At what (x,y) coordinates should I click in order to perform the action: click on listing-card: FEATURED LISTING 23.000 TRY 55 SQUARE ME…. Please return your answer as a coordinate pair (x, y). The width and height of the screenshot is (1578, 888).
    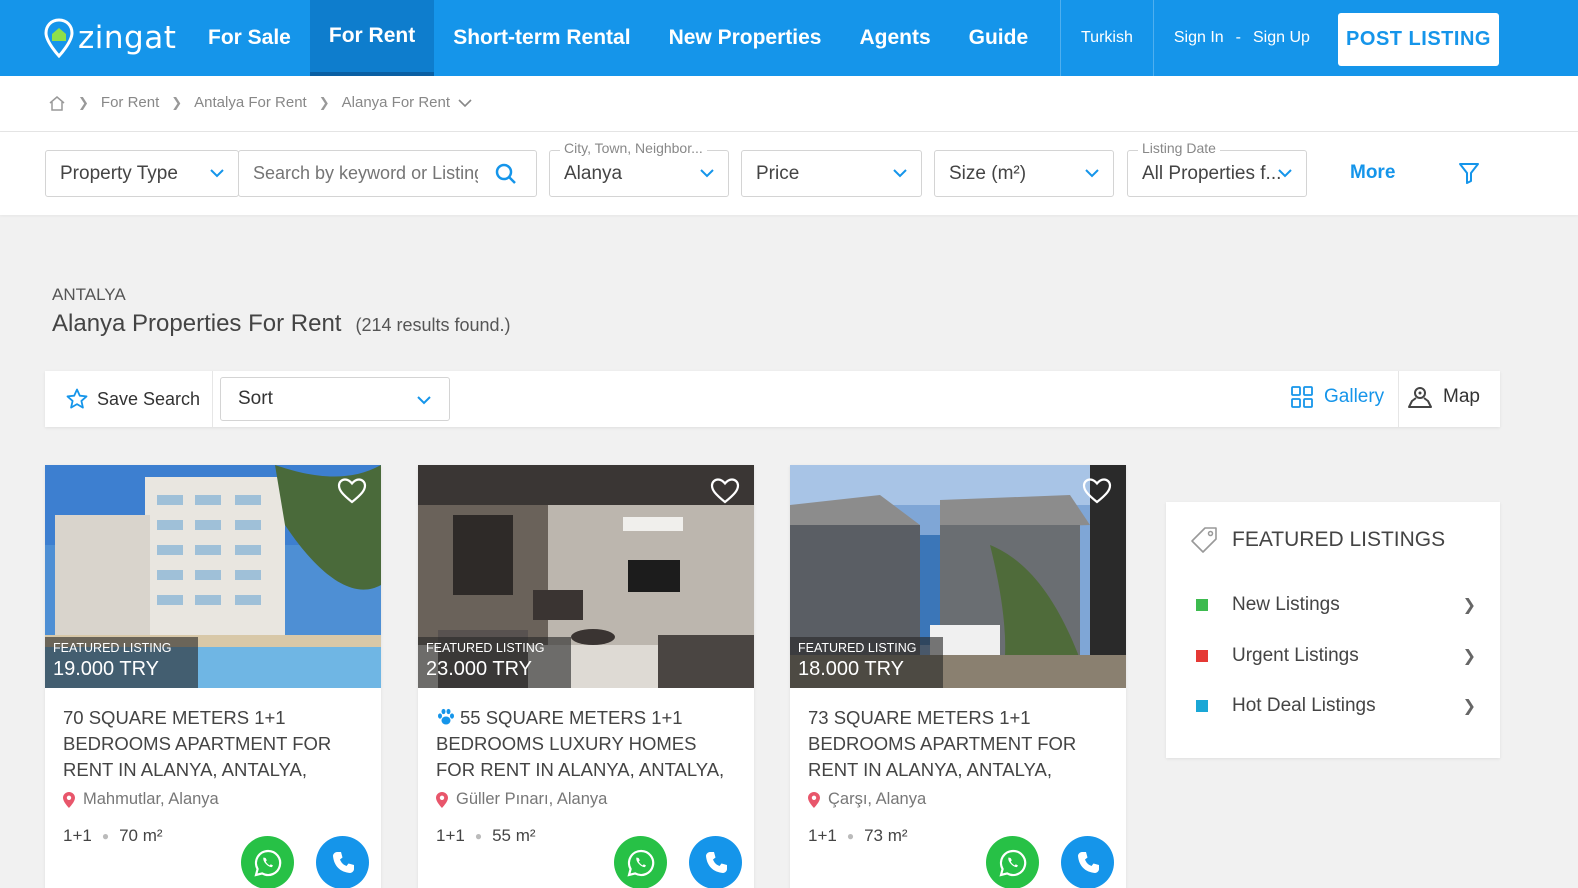
    Looking at the image, I should click on (586, 676).